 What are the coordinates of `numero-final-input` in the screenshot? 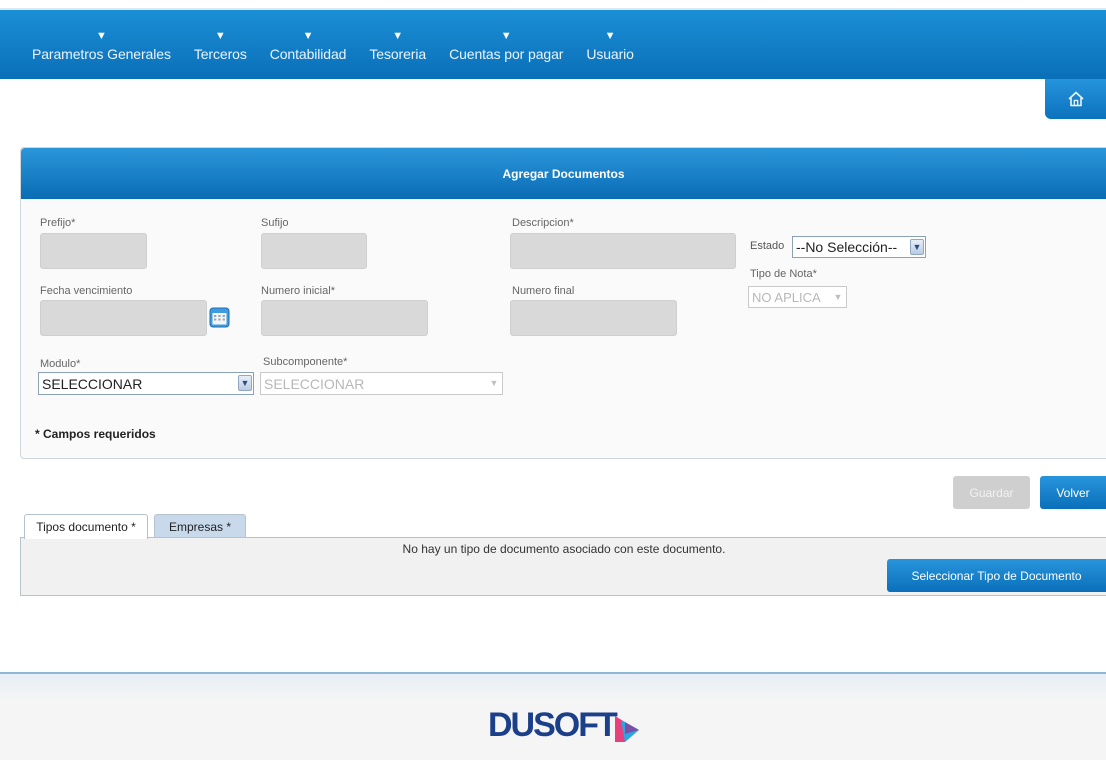 It's located at (593, 318).